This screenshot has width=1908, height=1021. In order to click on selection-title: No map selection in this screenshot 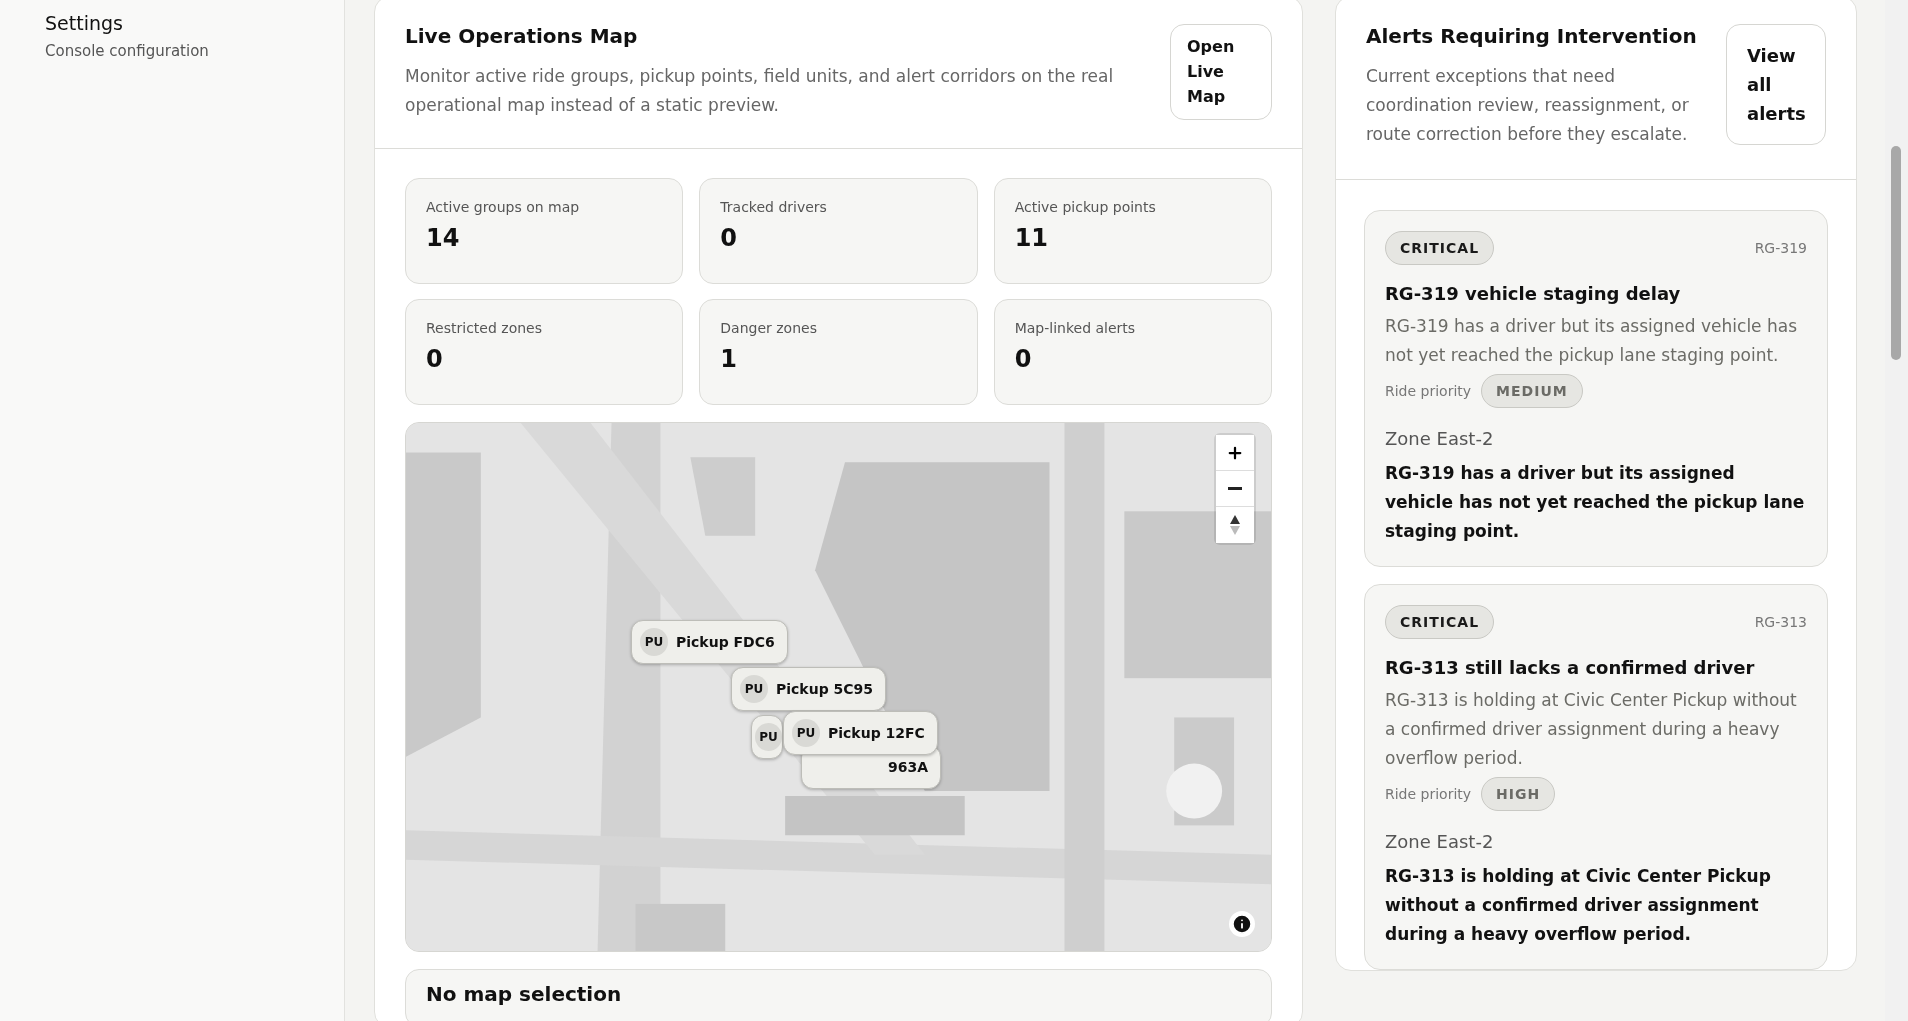, I will do `click(524, 994)`.